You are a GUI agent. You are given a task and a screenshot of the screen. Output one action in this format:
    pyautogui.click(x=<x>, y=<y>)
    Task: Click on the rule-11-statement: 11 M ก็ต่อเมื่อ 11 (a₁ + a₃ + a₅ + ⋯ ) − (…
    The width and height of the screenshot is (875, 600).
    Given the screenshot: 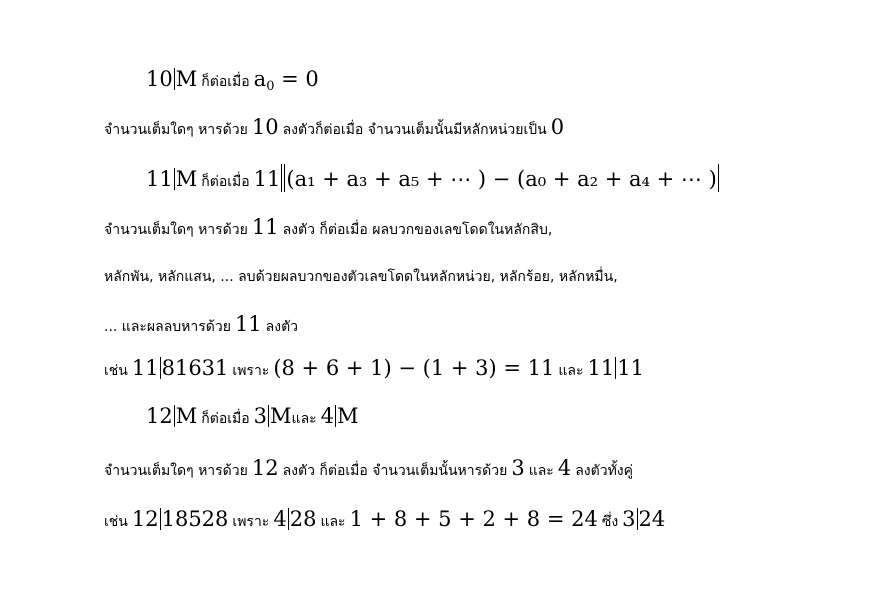 What is the action you would take?
    pyautogui.click(x=433, y=178)
    